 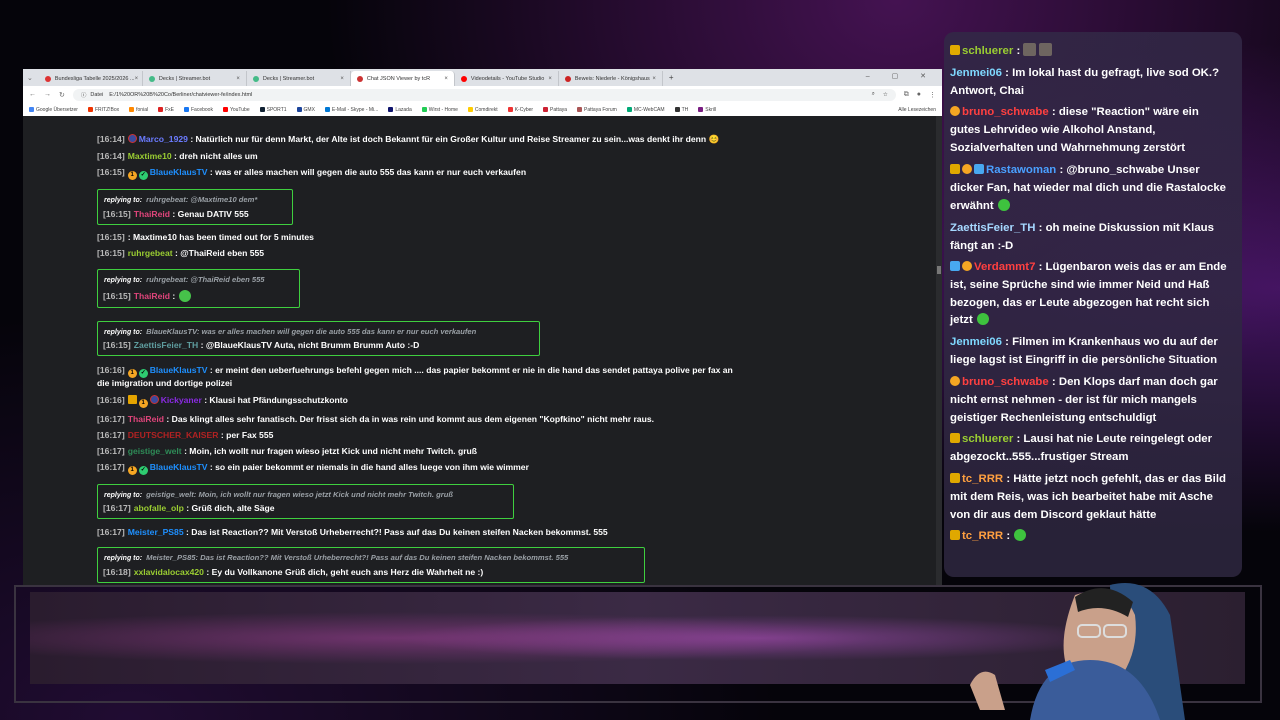 What do you see at coordinates (123, 558) in the screenshot?
I see `reply-label: replying to:` at bounding box center [123, 558].